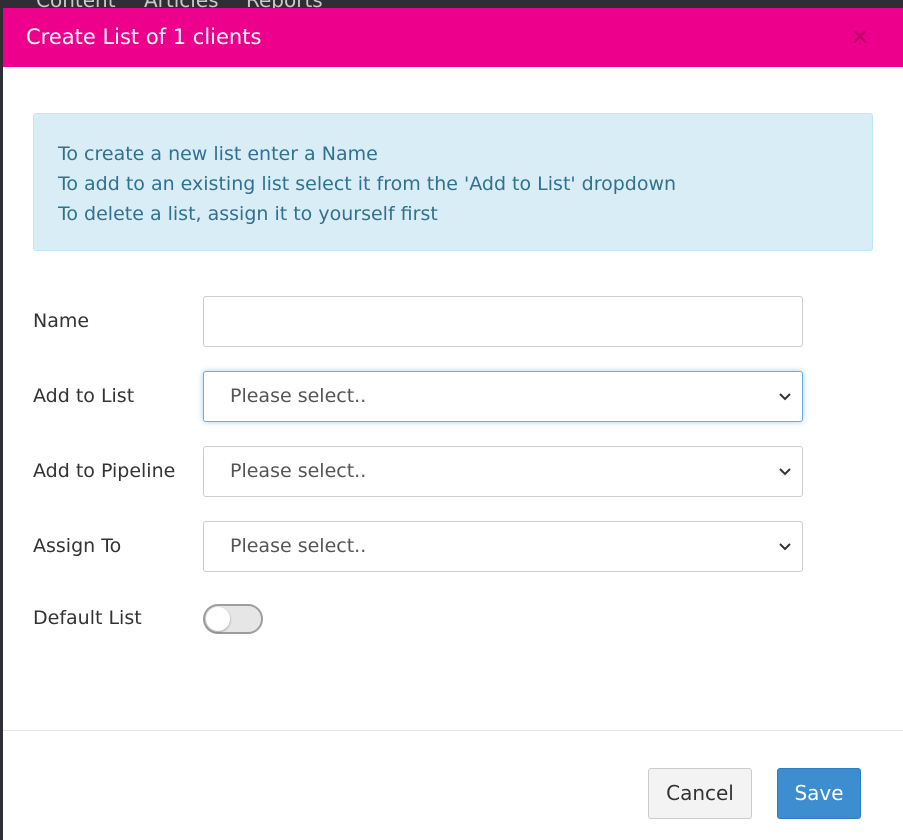 This screenshot has height=840, width=903. Describe the element at coordinates (503, 396) in the screenshot. I see `add-to-list-select: Please select..` at that location.